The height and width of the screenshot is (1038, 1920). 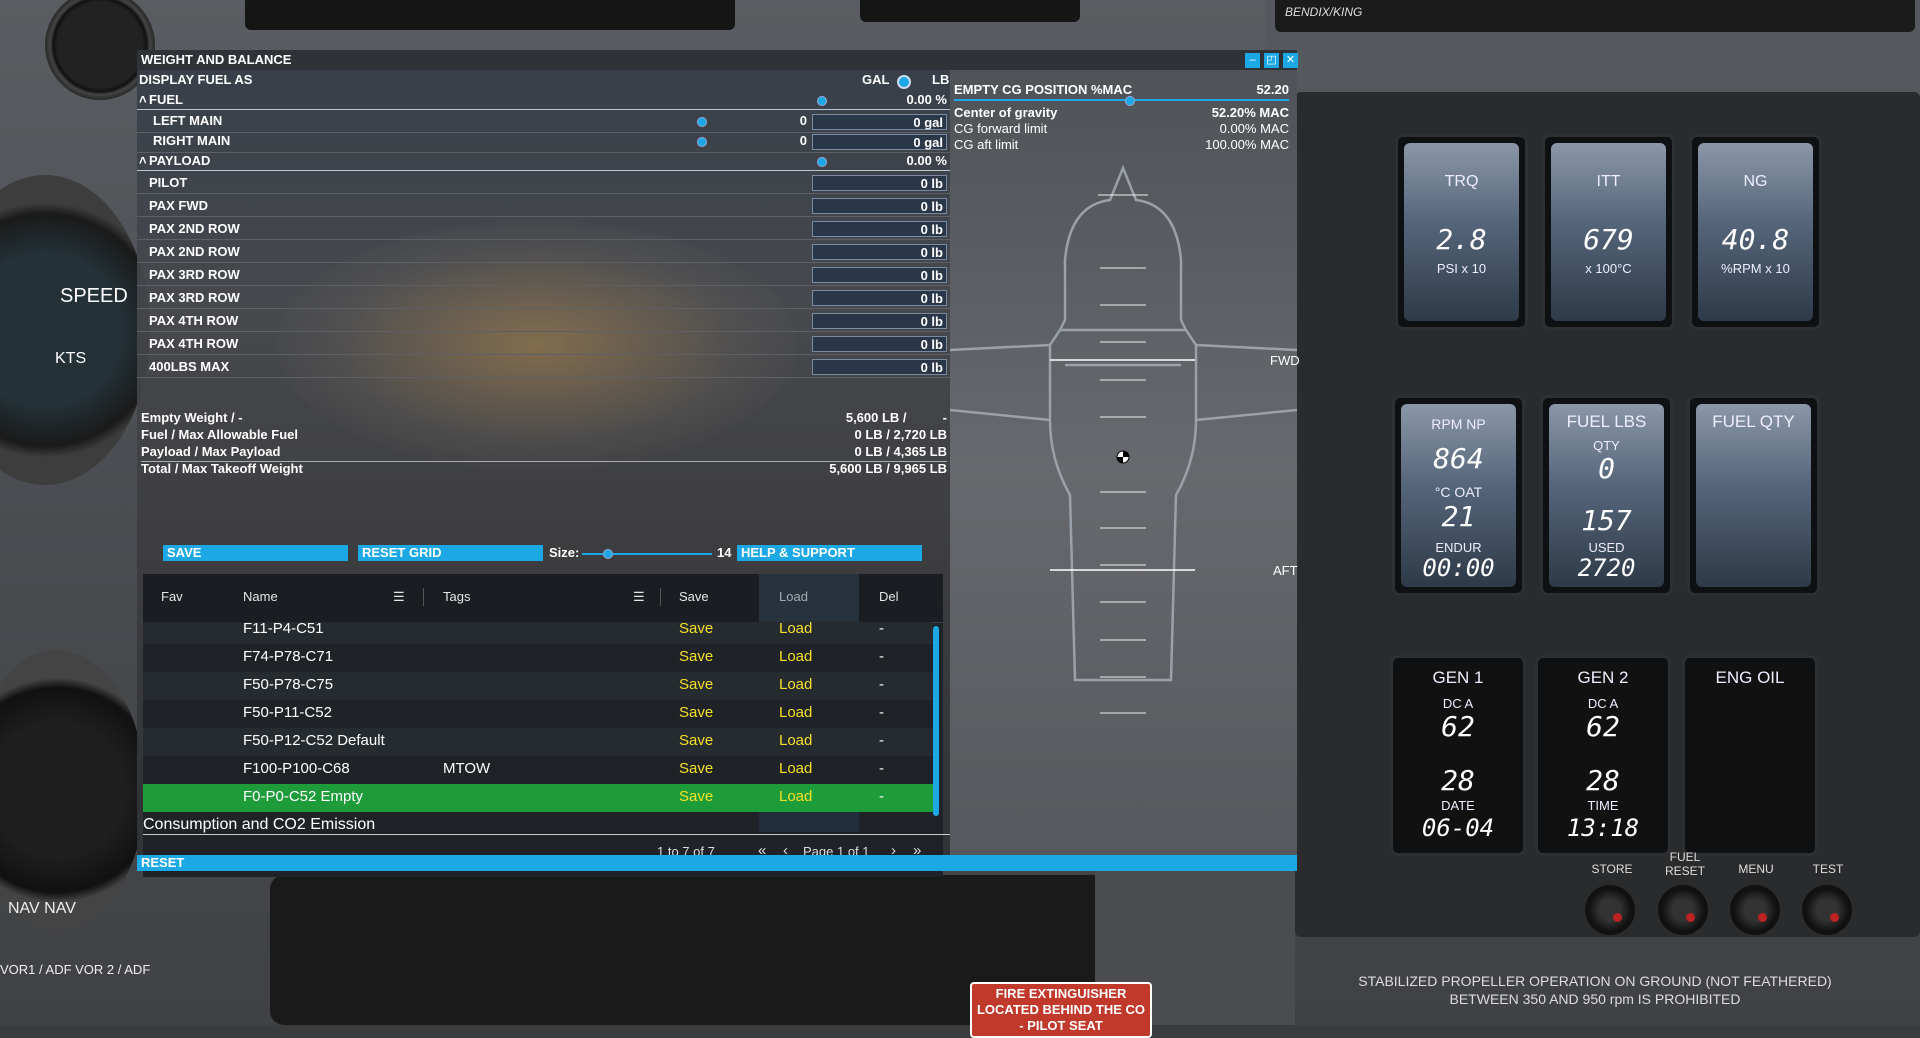 I want to click on grid-scrollbar, so click(x=936, y=721).